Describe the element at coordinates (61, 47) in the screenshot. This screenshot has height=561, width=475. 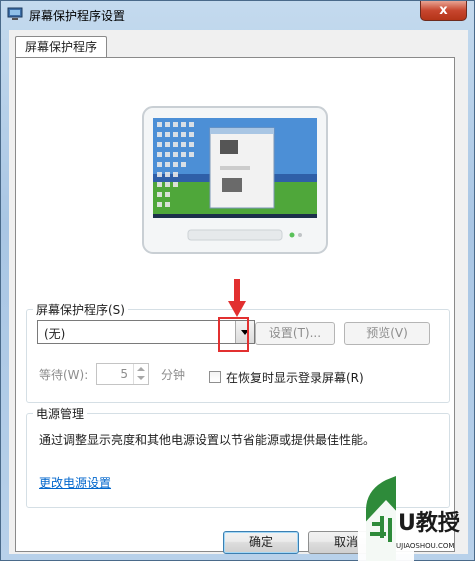
I see `tab-screensaver: 屏幕保护程序` at that location.